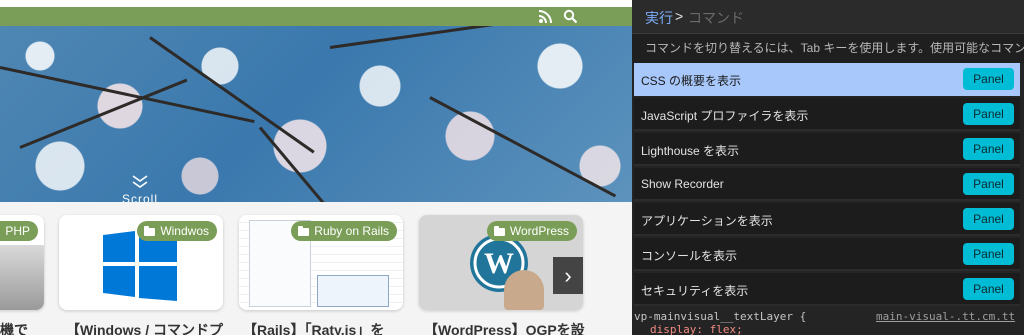 The width and height of the screenshot is (1024, 335). What do you see at coordinates (828, 48) in the screenshot?
I see `command-hint: コマンドを切り替えるには、Tab キーを使用します。使用可能なコマン` at bounding box center [828, 48].